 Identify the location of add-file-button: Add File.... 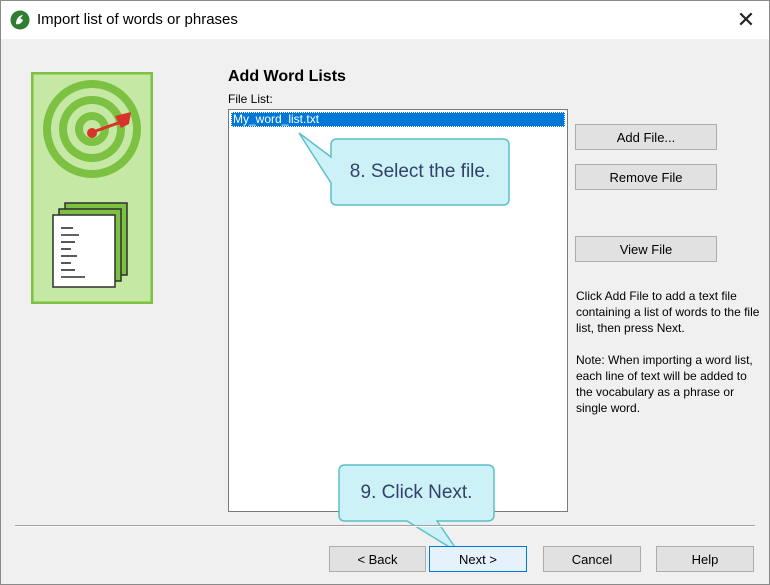
(646, 137).